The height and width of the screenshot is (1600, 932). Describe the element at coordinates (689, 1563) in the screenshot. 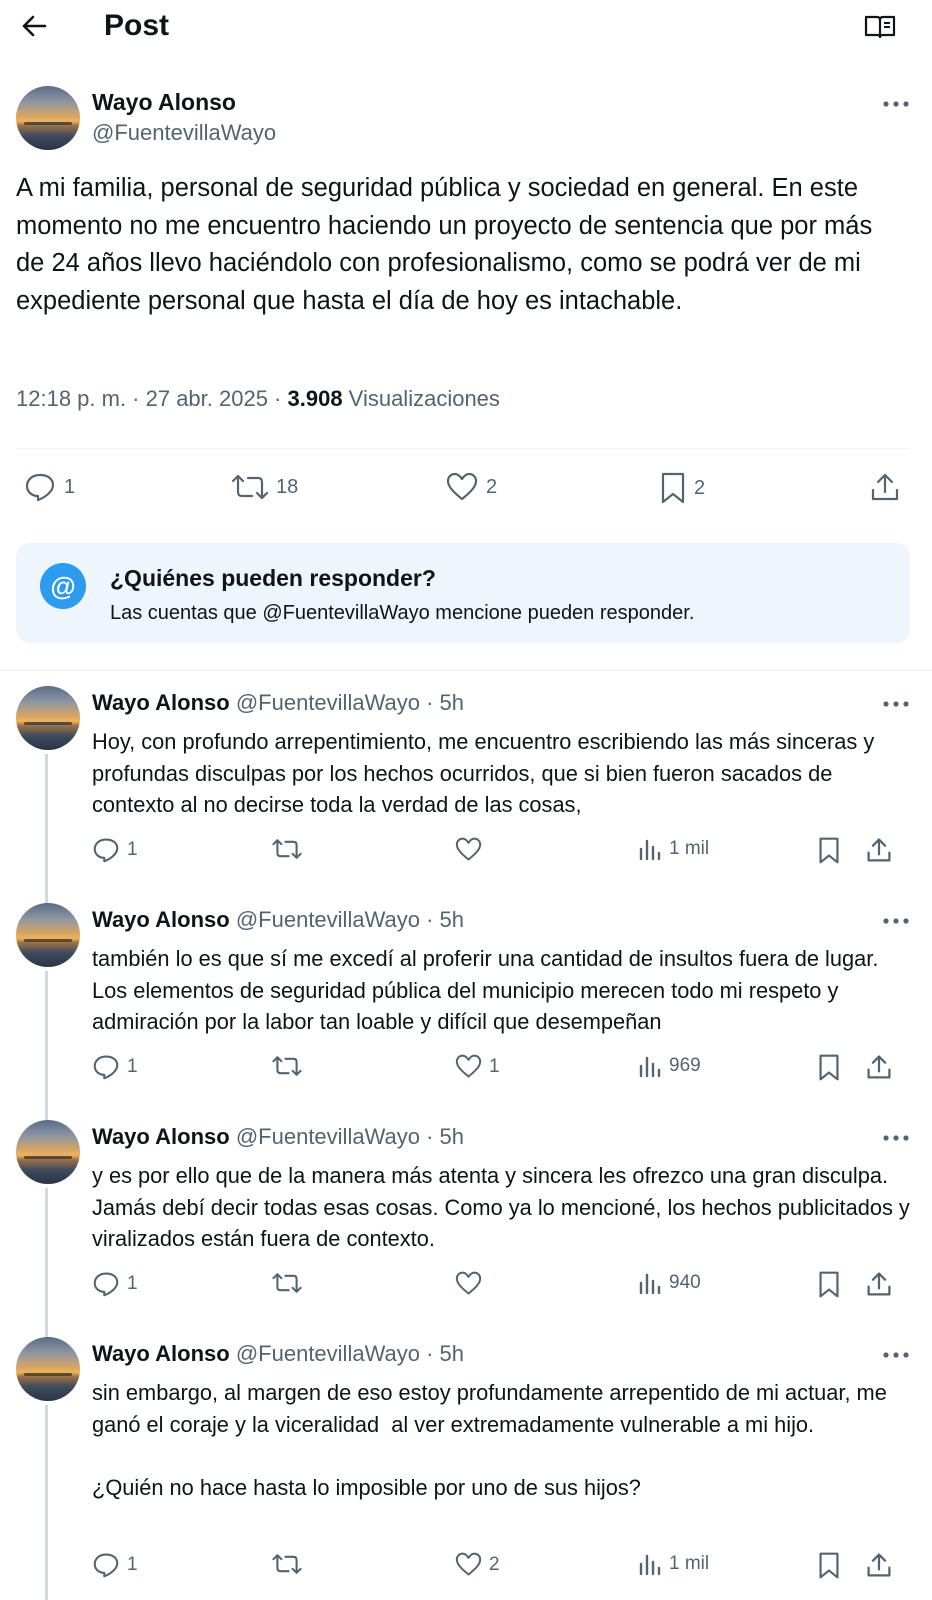

I see `reply-views-count: 1 mil` at that location.